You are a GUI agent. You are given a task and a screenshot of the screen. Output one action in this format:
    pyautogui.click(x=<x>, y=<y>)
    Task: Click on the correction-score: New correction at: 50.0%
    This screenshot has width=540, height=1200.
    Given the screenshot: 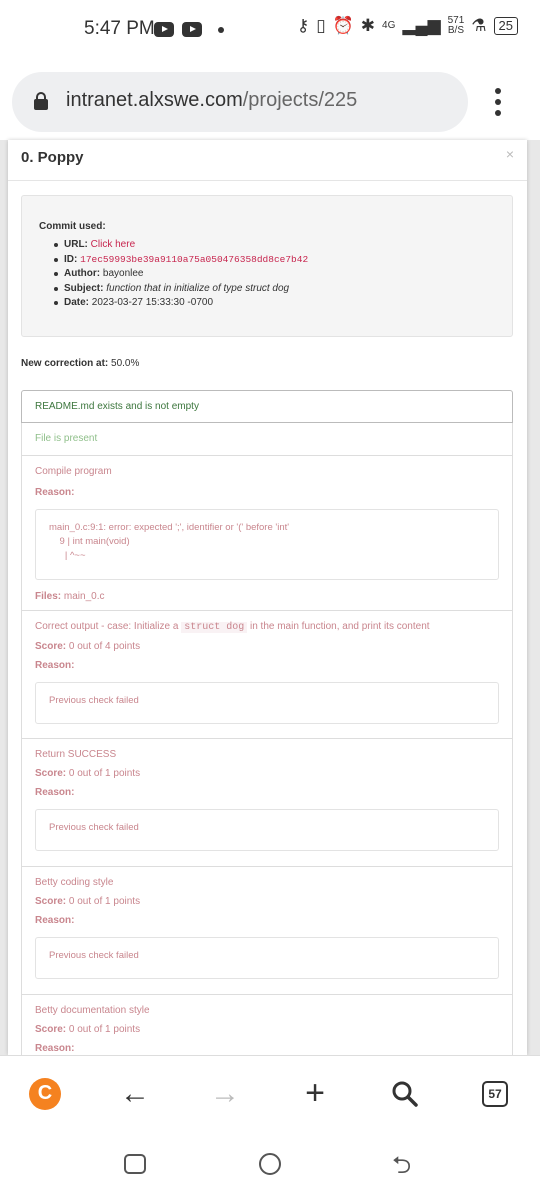 What is the action you would take?
    pyautogui.click(x=80, y=363)
    